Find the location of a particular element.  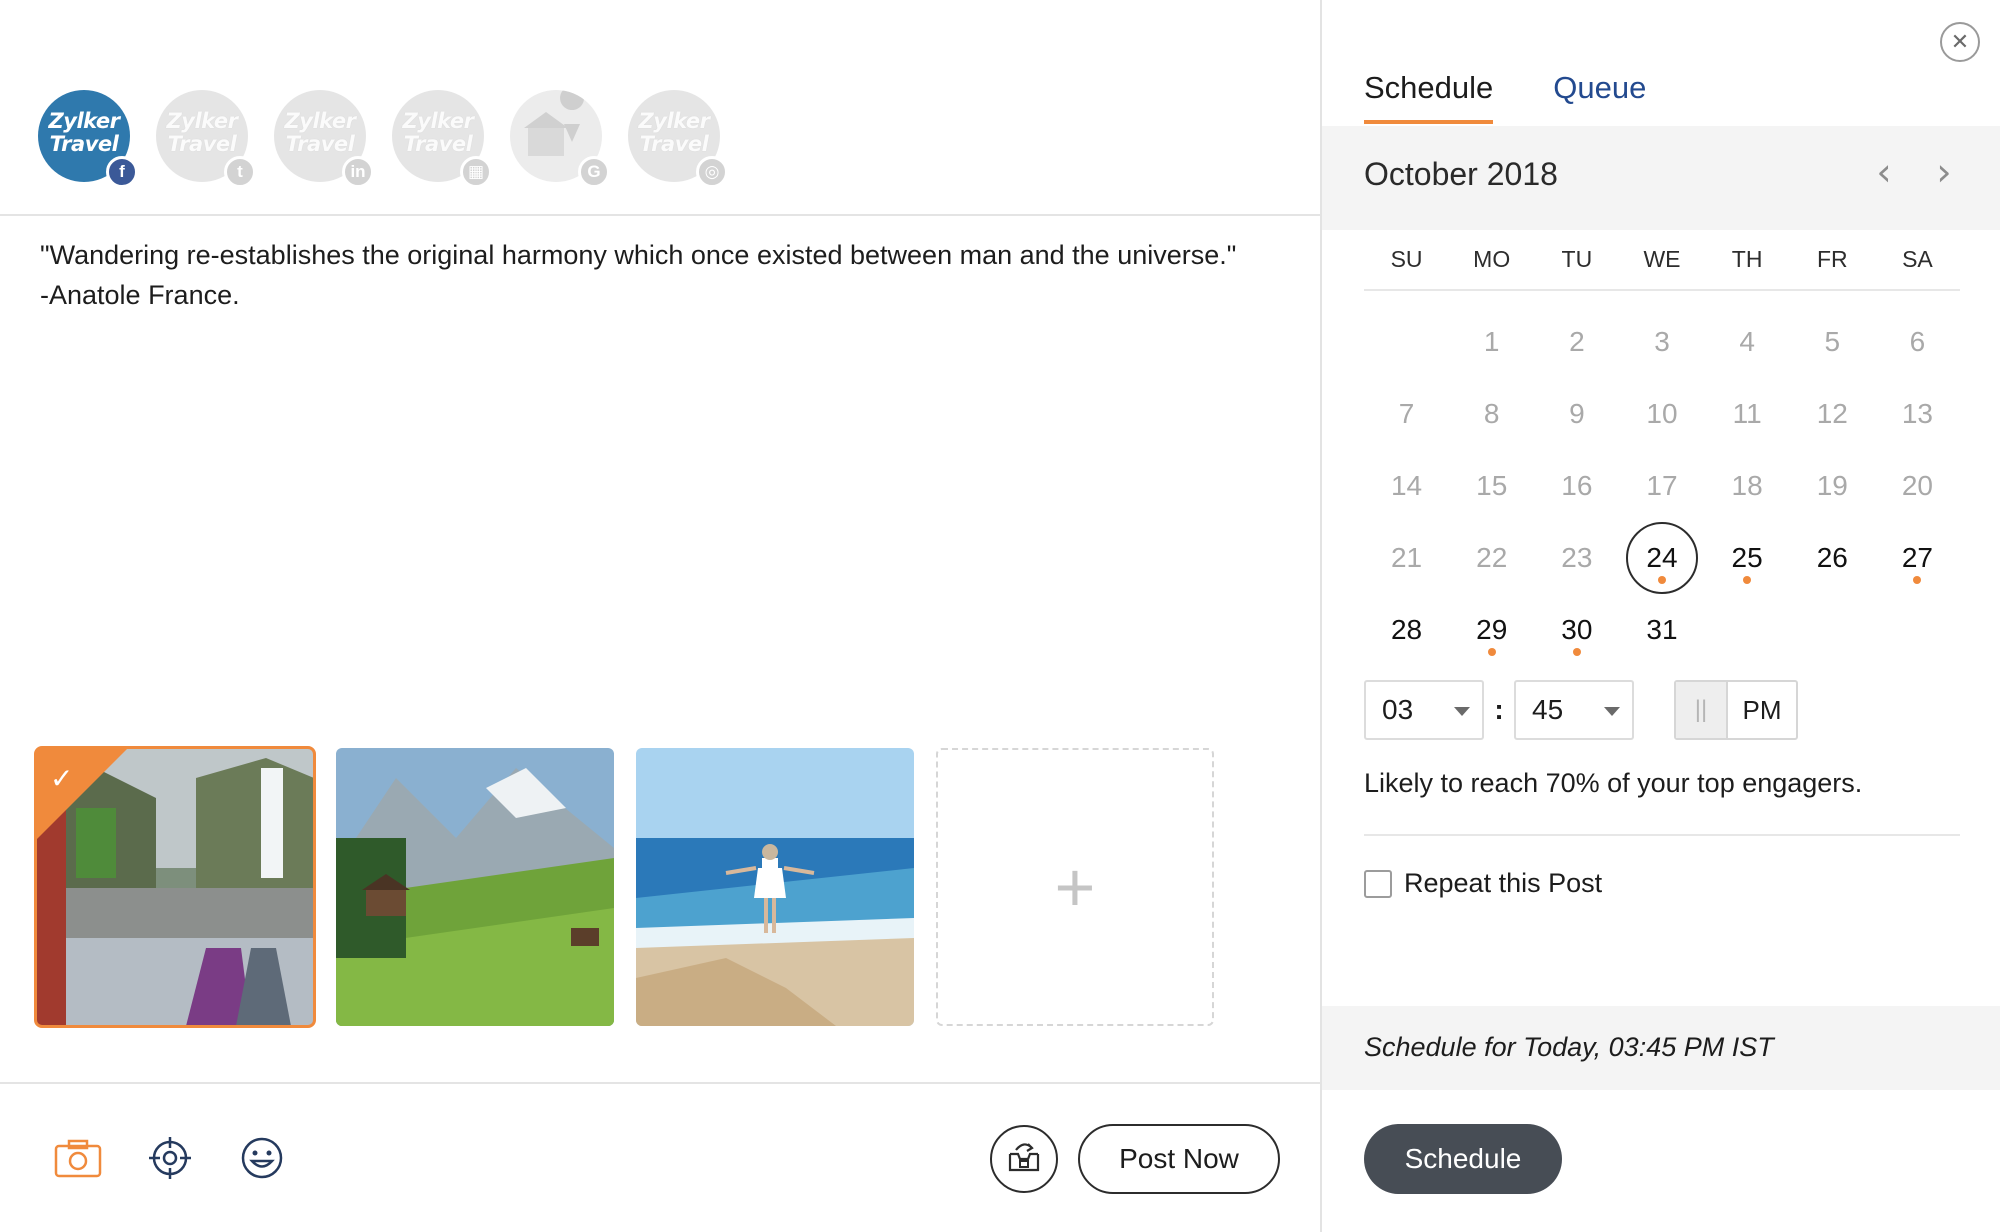

calendar-day-number: 23 is located at coordinates (1577, 557).